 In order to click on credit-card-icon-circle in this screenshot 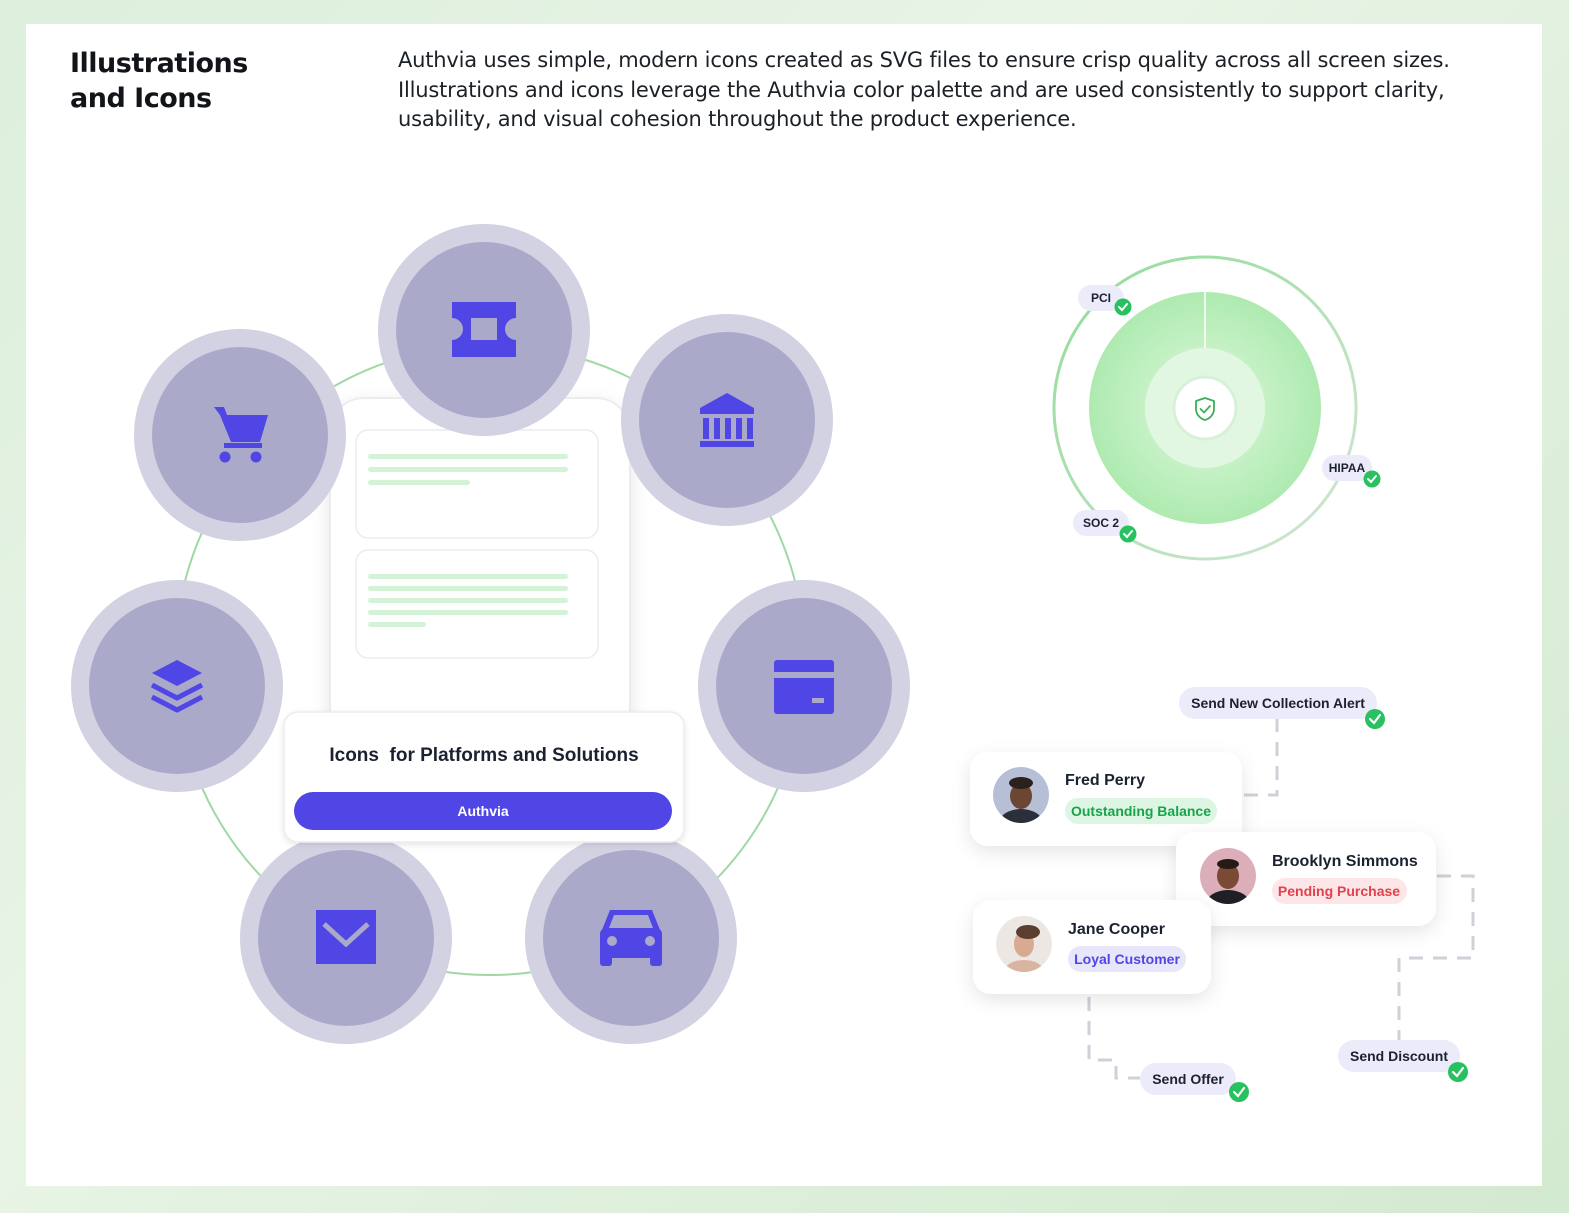, I will do `click(804, 686)`.